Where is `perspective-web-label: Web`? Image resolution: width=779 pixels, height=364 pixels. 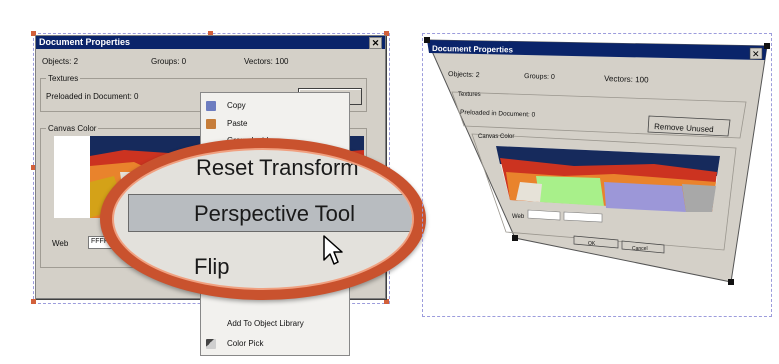 perspective-web-label: Web is located at coordinates (518, 217).